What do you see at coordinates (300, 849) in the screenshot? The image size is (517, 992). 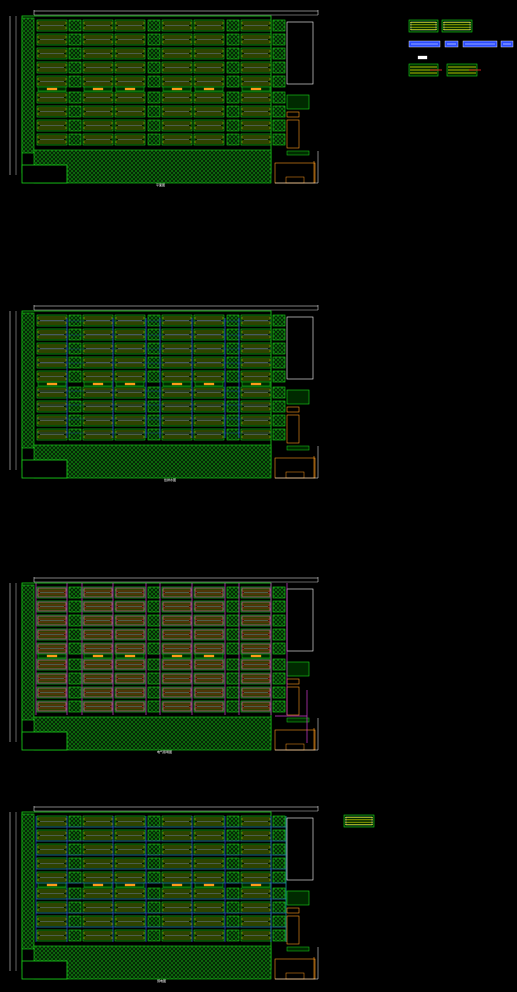 I see `right-room-large` at bounding box center [300, 849].